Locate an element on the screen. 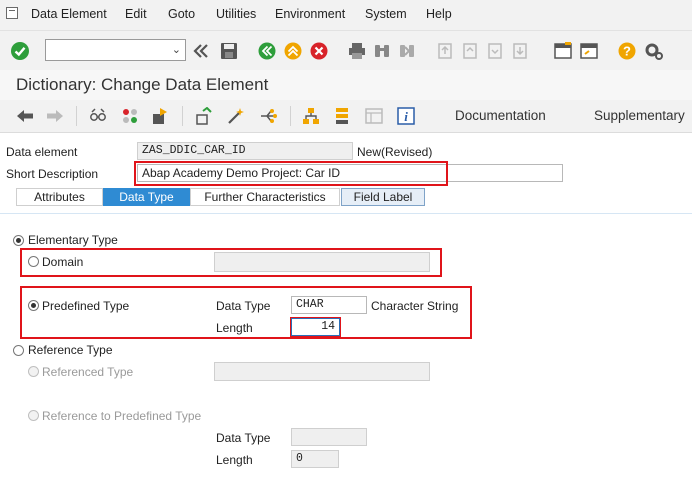 The width and height of the screenshot is (692, 500). find-next-icon is located at coordinates (407, 51).